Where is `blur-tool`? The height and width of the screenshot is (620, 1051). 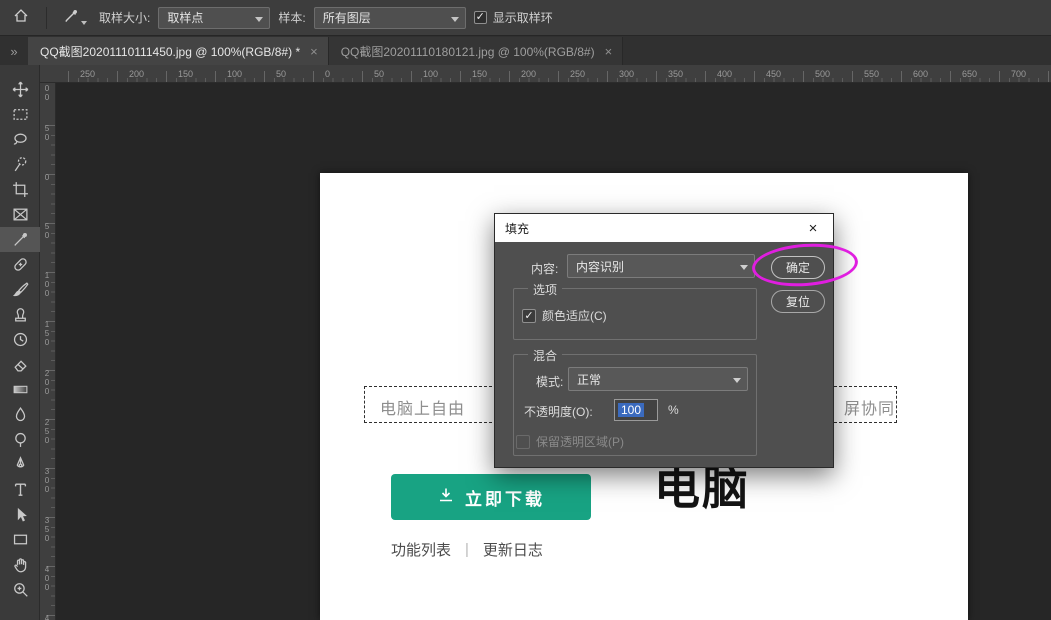 blur-tool is located at coordinates (20, 414).